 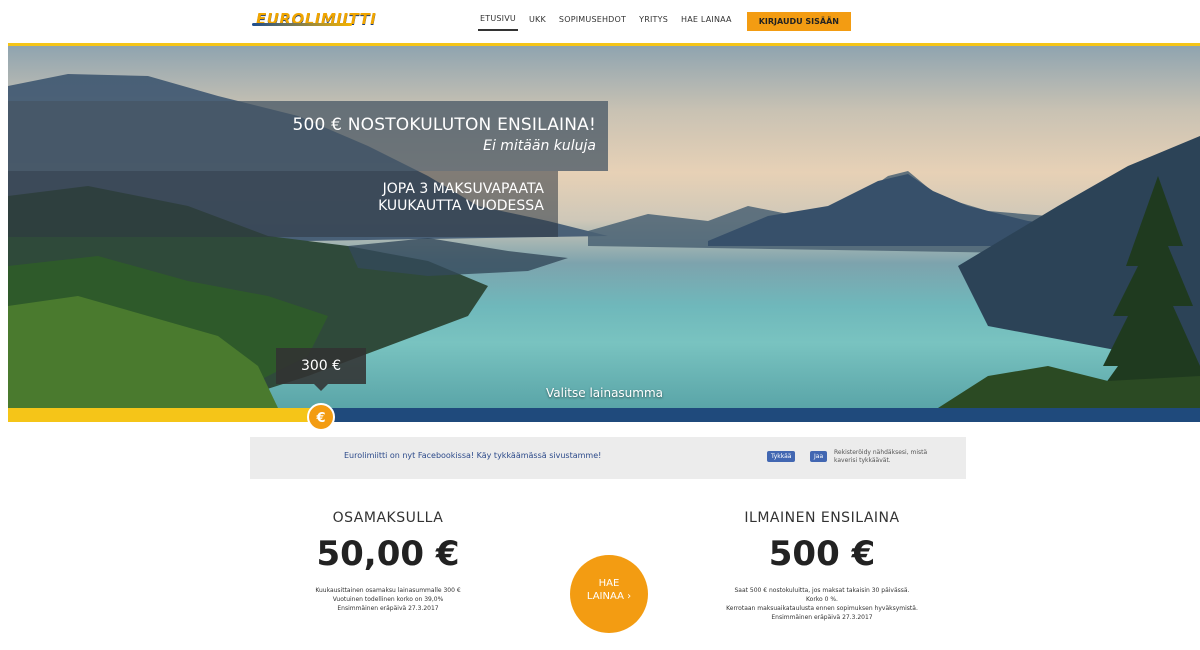 I want to click on brand-logo: EUROLIMIITTI, so click(x=314, y=19).